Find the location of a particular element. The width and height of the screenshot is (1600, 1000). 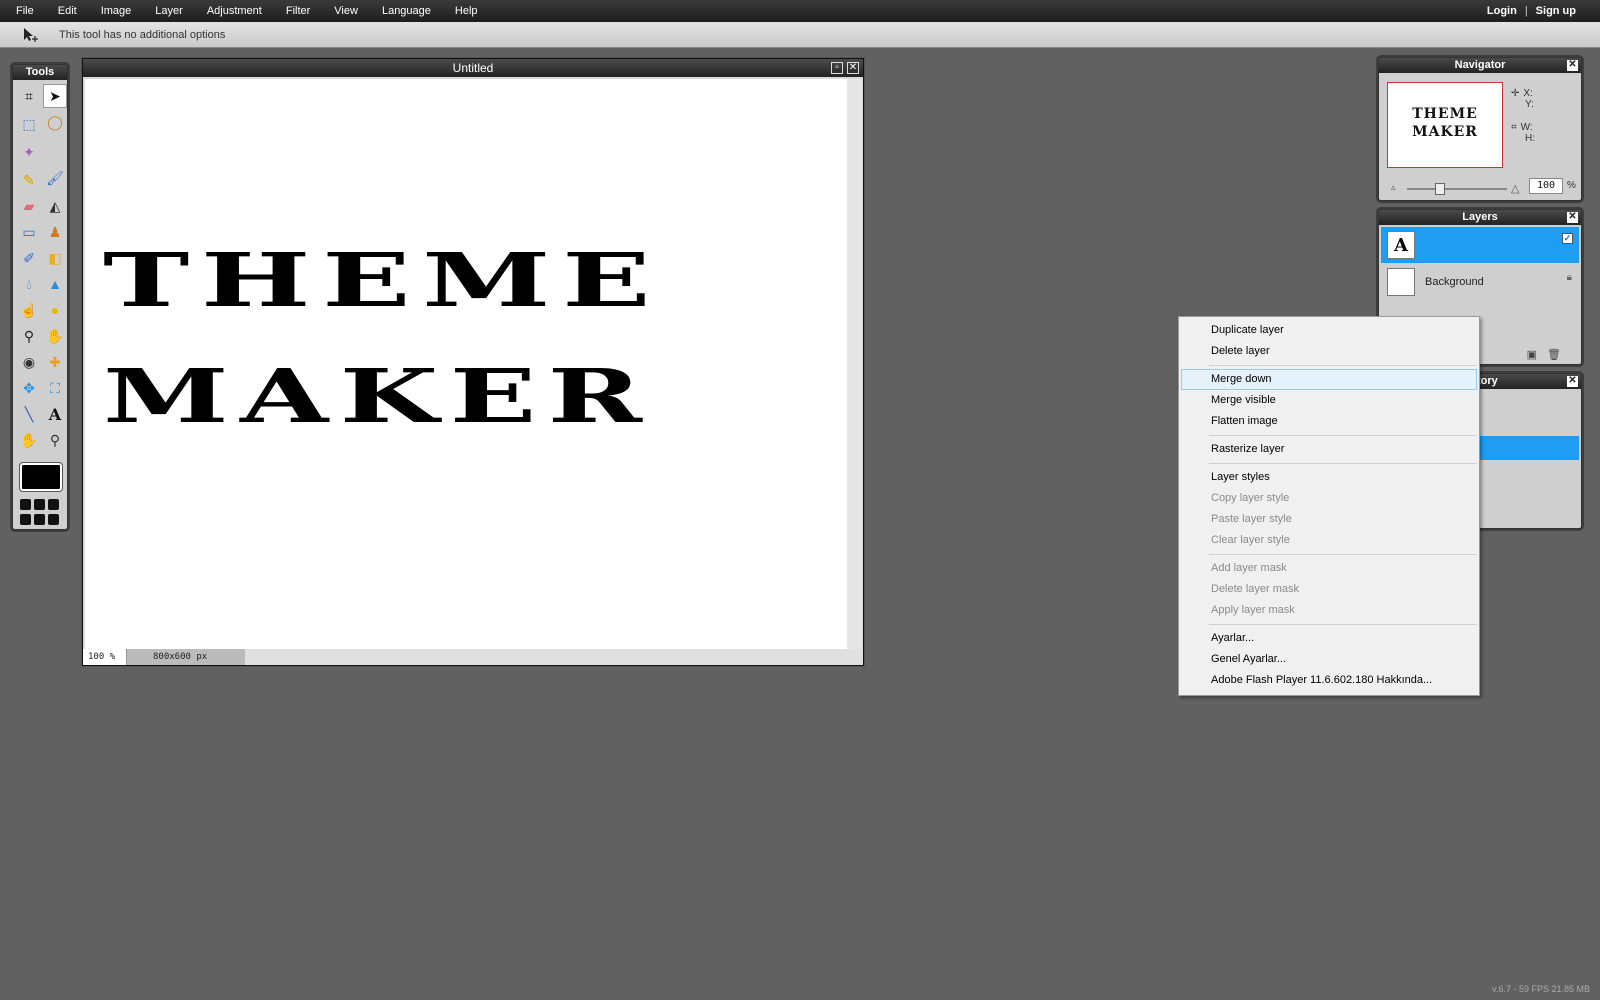

type-icon: A is located at coordinates (55, 414).